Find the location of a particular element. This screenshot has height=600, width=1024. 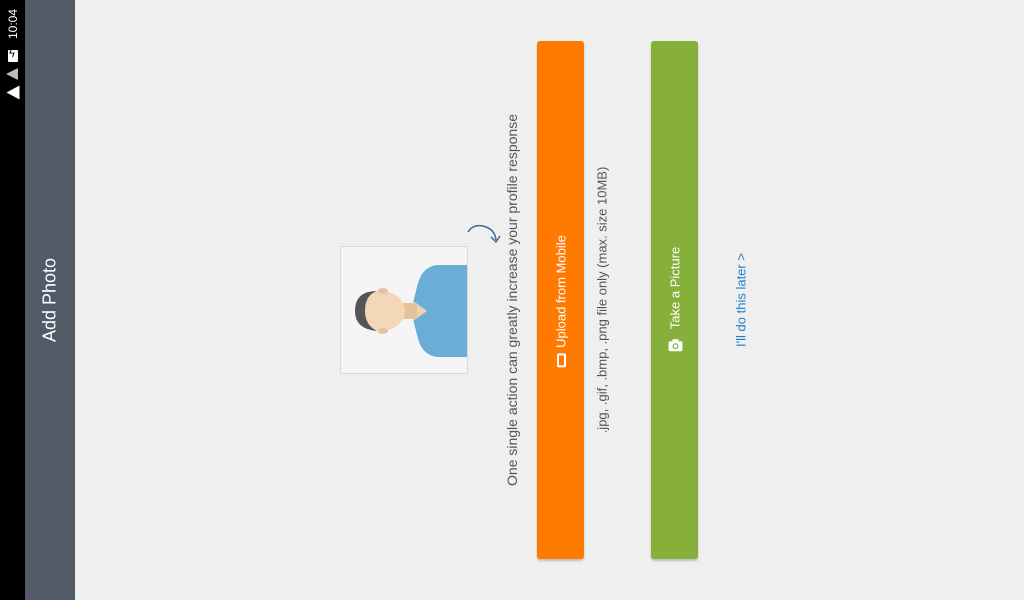

signal-icon is located at coordinates (12, 74).